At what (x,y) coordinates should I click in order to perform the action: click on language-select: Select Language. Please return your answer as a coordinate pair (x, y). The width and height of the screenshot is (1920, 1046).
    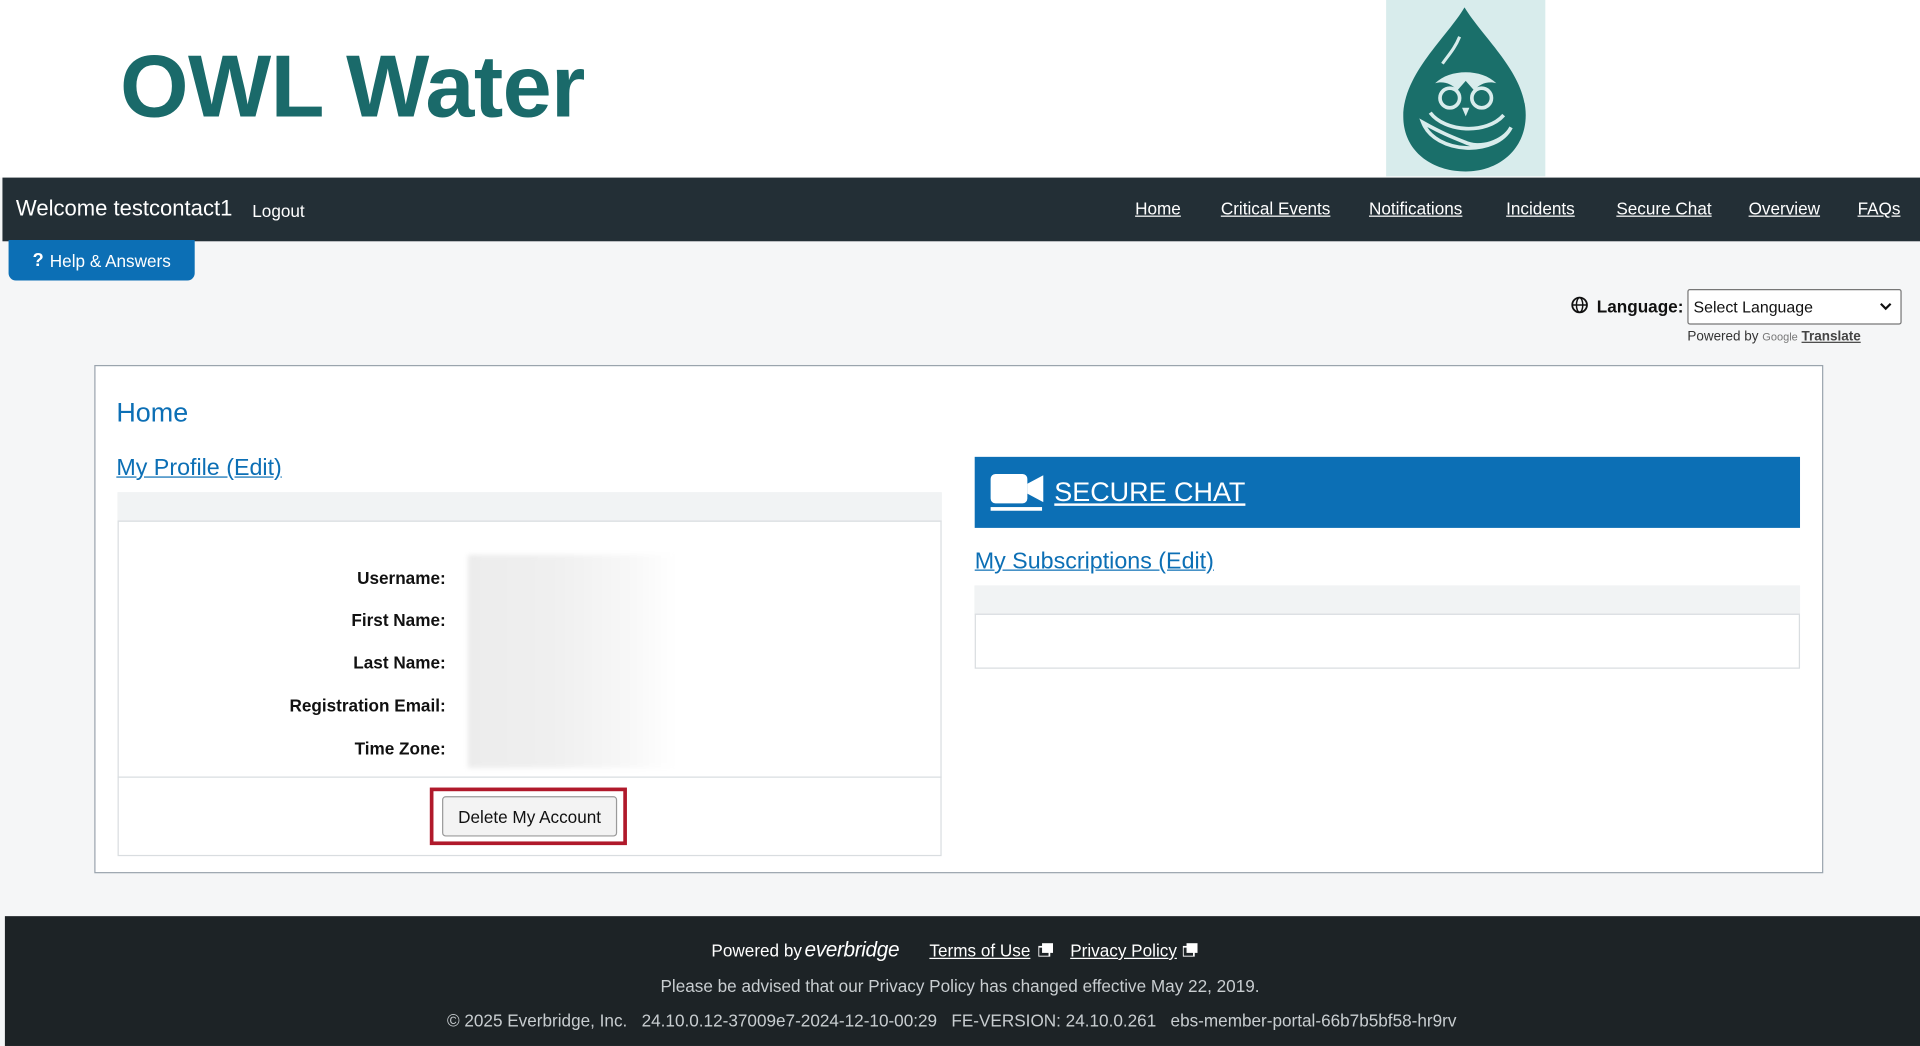
    Looking at the image, I should click on (1794, 307).